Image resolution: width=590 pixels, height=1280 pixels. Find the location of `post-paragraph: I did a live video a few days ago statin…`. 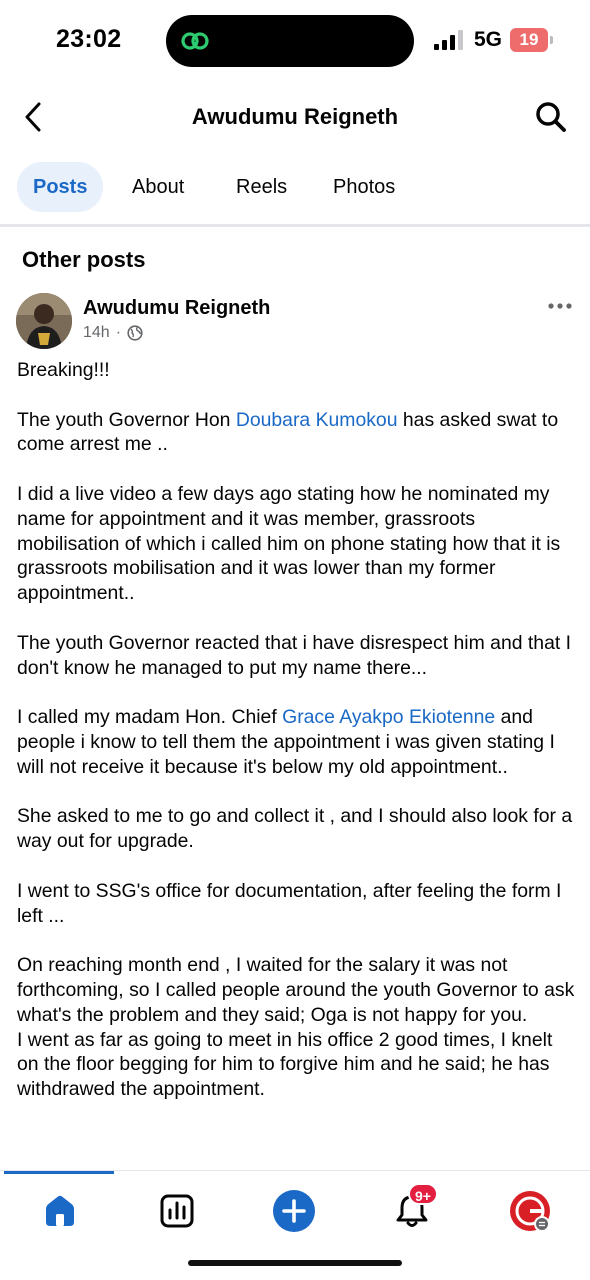

post-paragraph: I did a live video a few days ago statin… is located at coordinates (289, 543).